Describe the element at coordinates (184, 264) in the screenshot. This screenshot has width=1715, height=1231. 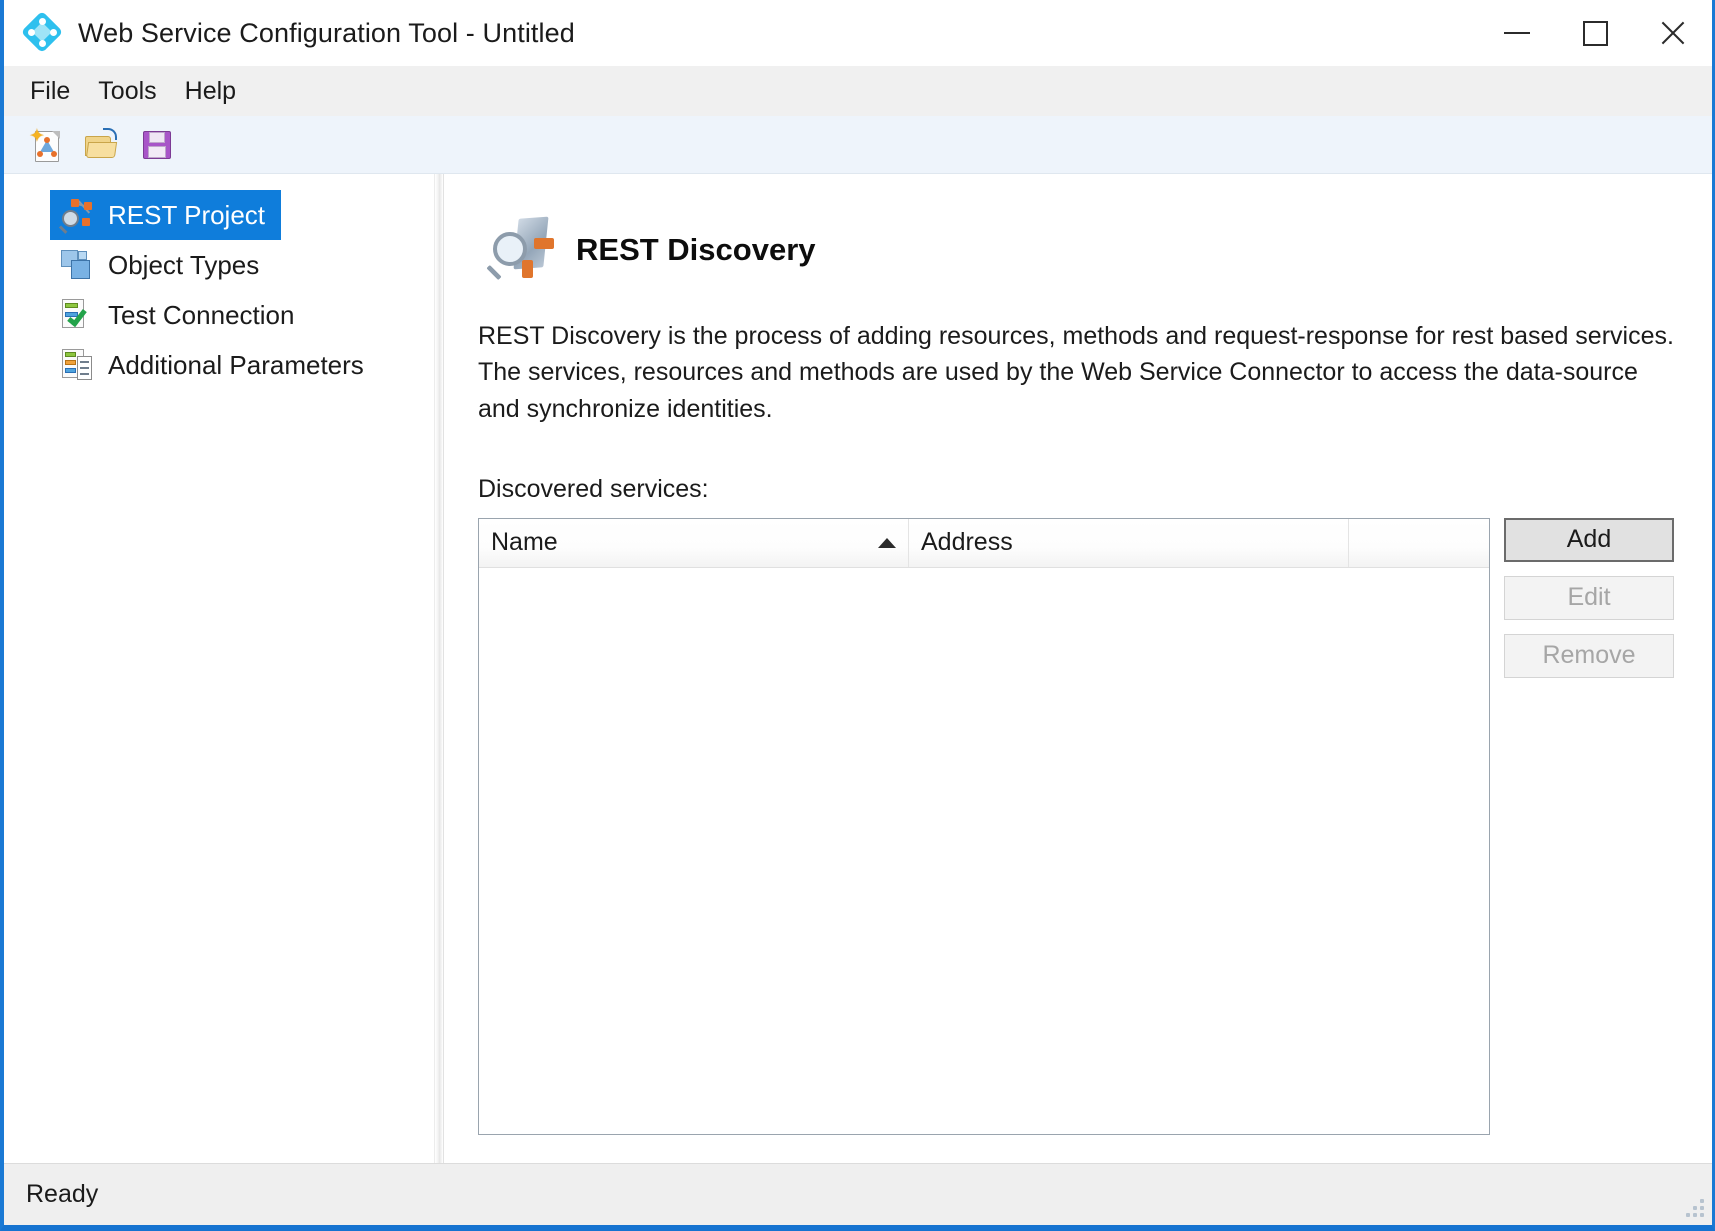
I see `sidebar-item-label: Object Types` at that location.